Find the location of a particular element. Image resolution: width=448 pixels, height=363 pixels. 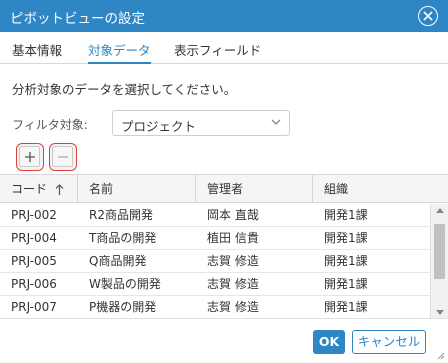

remove-icon is located at coordinates (63, 157).